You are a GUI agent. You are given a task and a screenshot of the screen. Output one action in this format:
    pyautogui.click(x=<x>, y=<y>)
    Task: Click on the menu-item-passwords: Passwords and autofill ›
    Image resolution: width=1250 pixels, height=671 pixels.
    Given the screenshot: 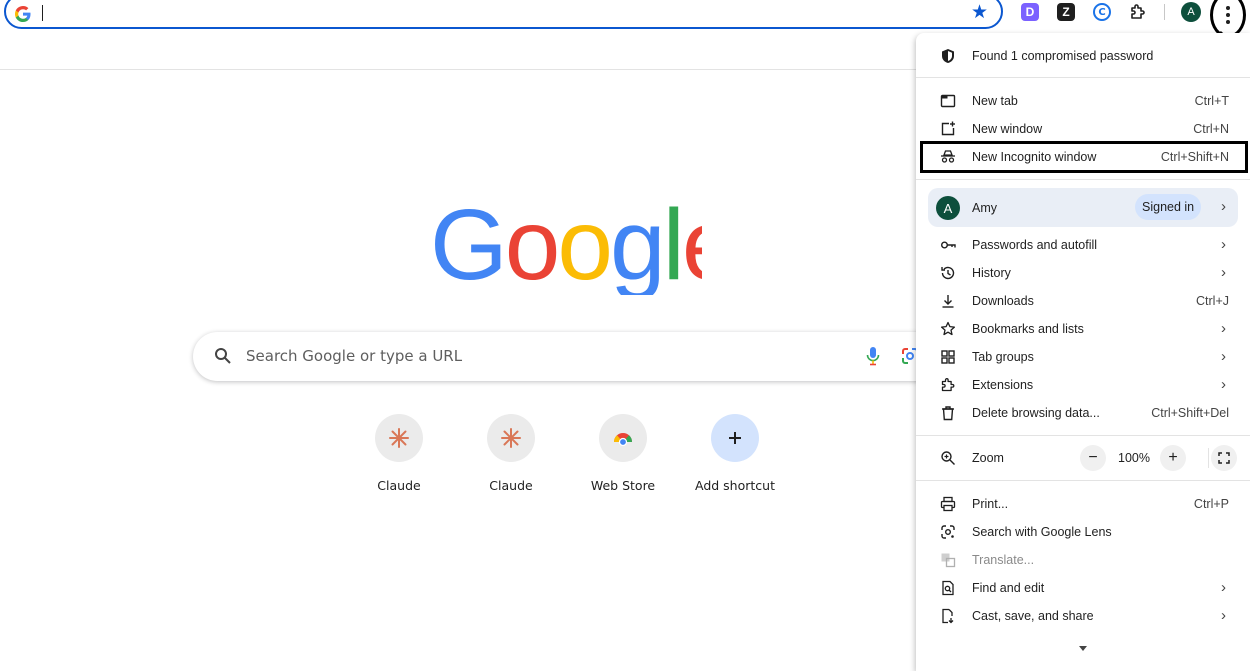 What is the action you would take?
    pyautogui.click(x=1083, y=245)
    